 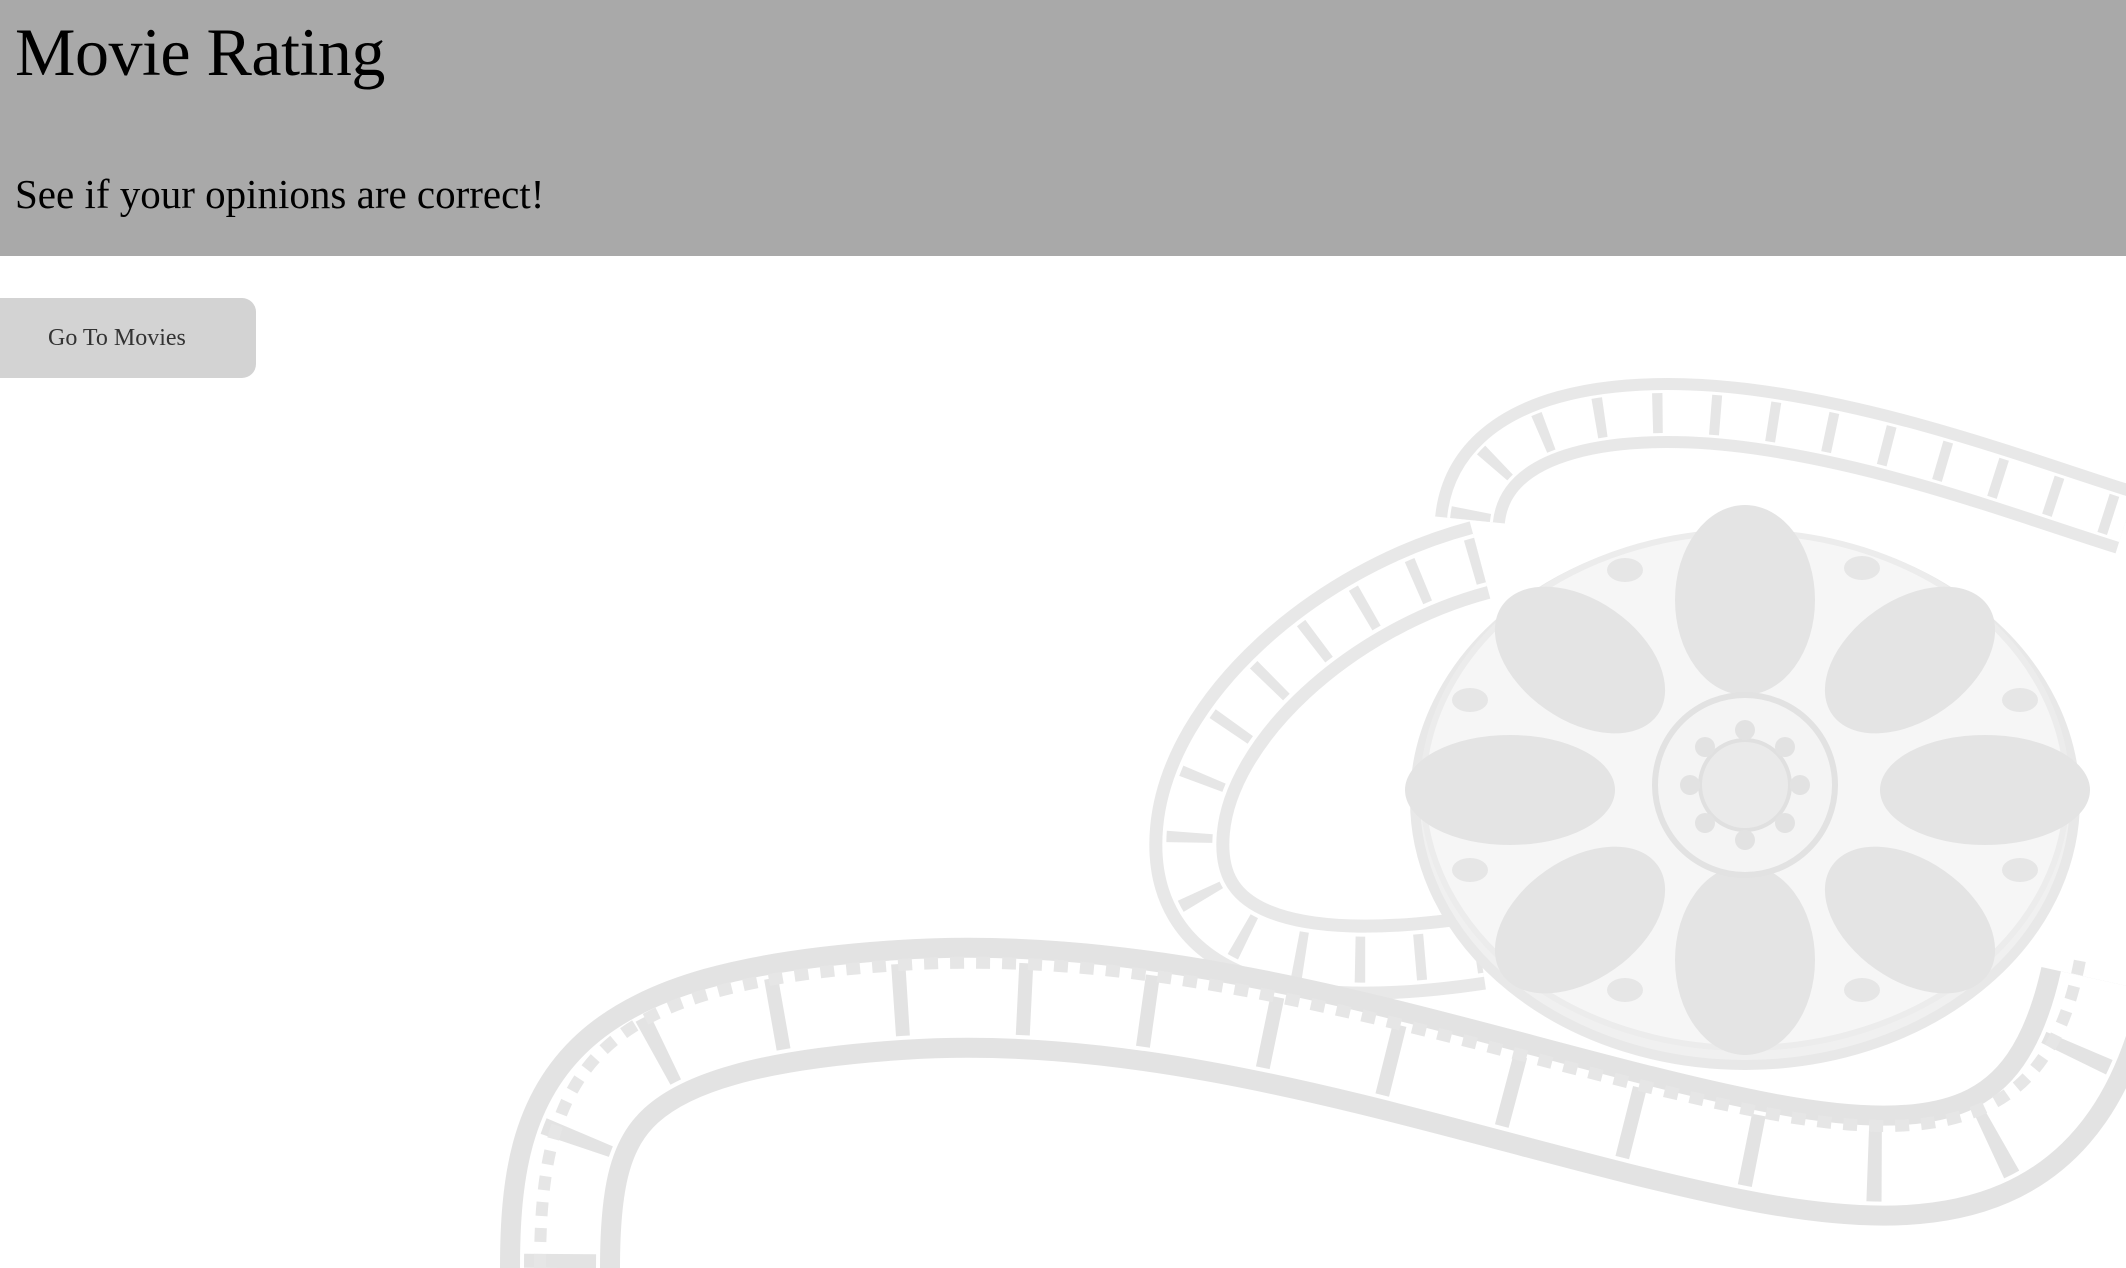 What do you see at coordinates (1780, 466) in the screenshot?
I see `film-strip-upper` at bounding box center [1780, 466].